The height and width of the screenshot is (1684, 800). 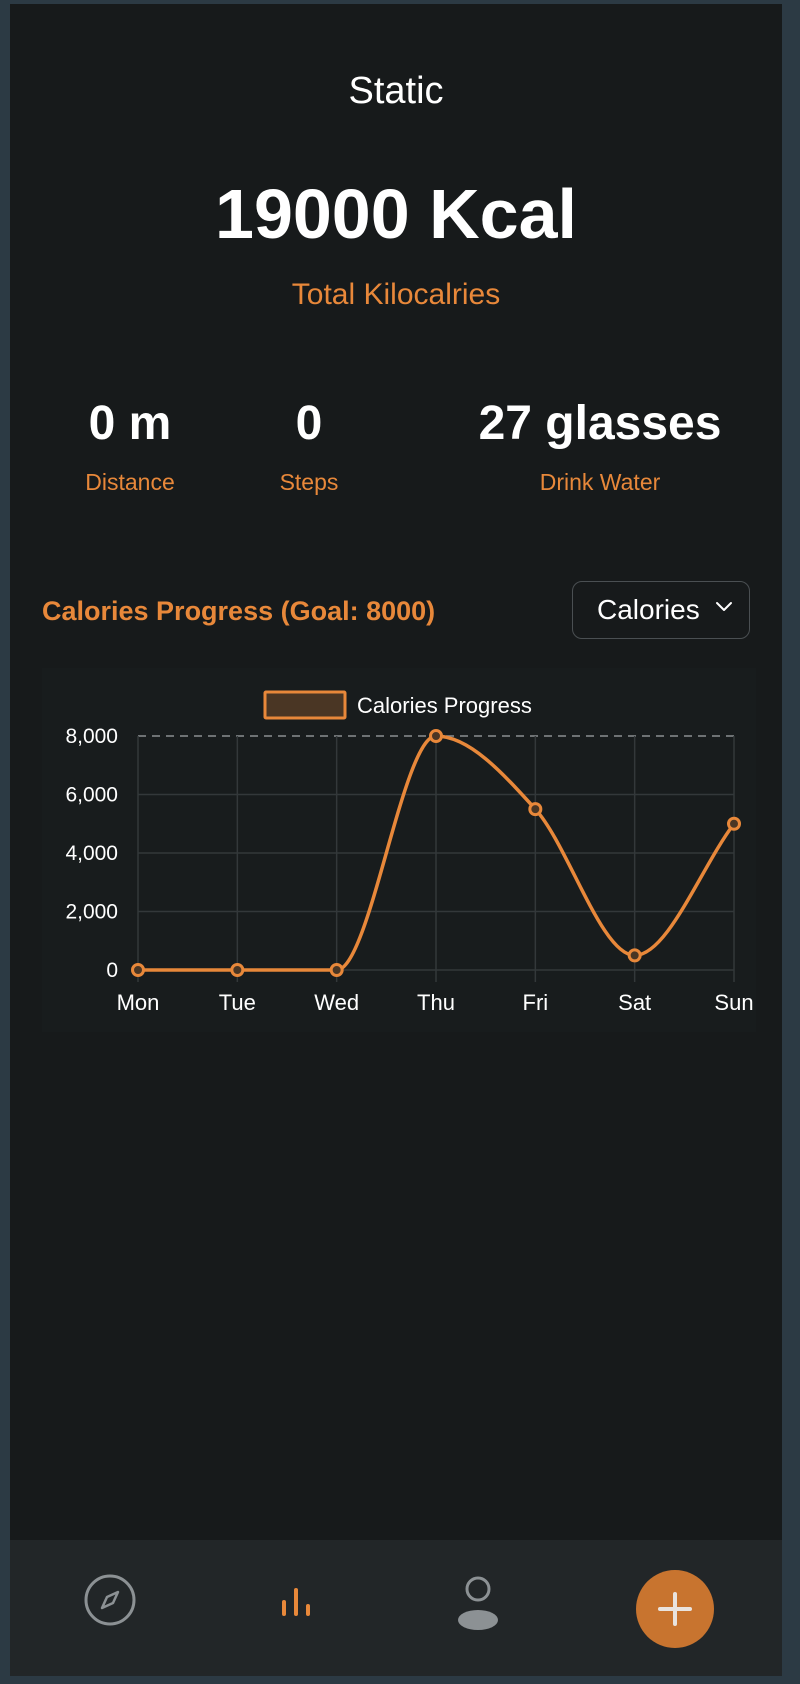 I want to click on y-tick-label: 0, so click(x=112, y=970).